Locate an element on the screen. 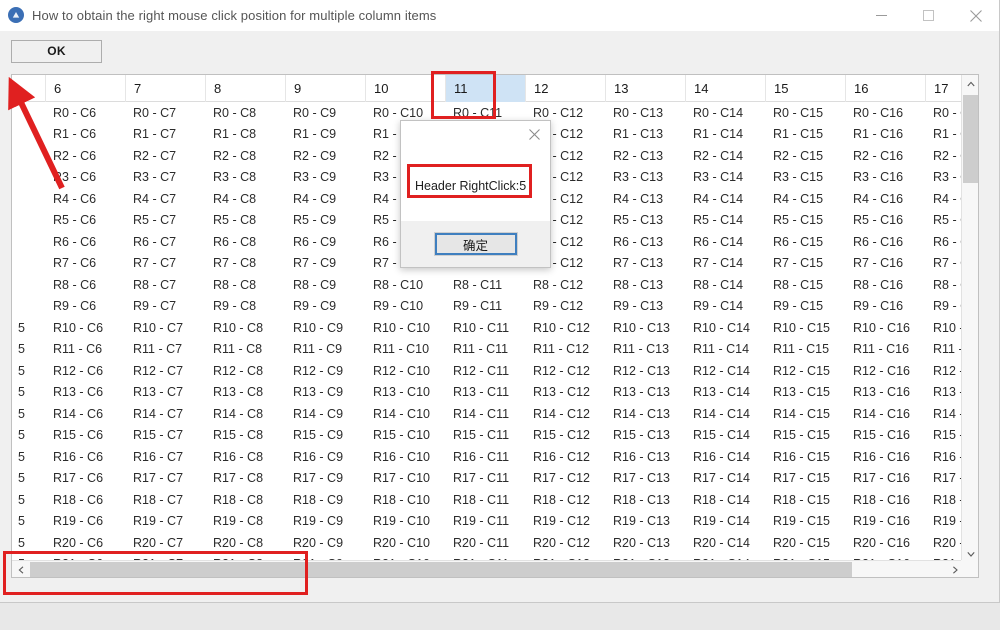  table-cell: R19 - C9 is located at coordinates (325, 522).